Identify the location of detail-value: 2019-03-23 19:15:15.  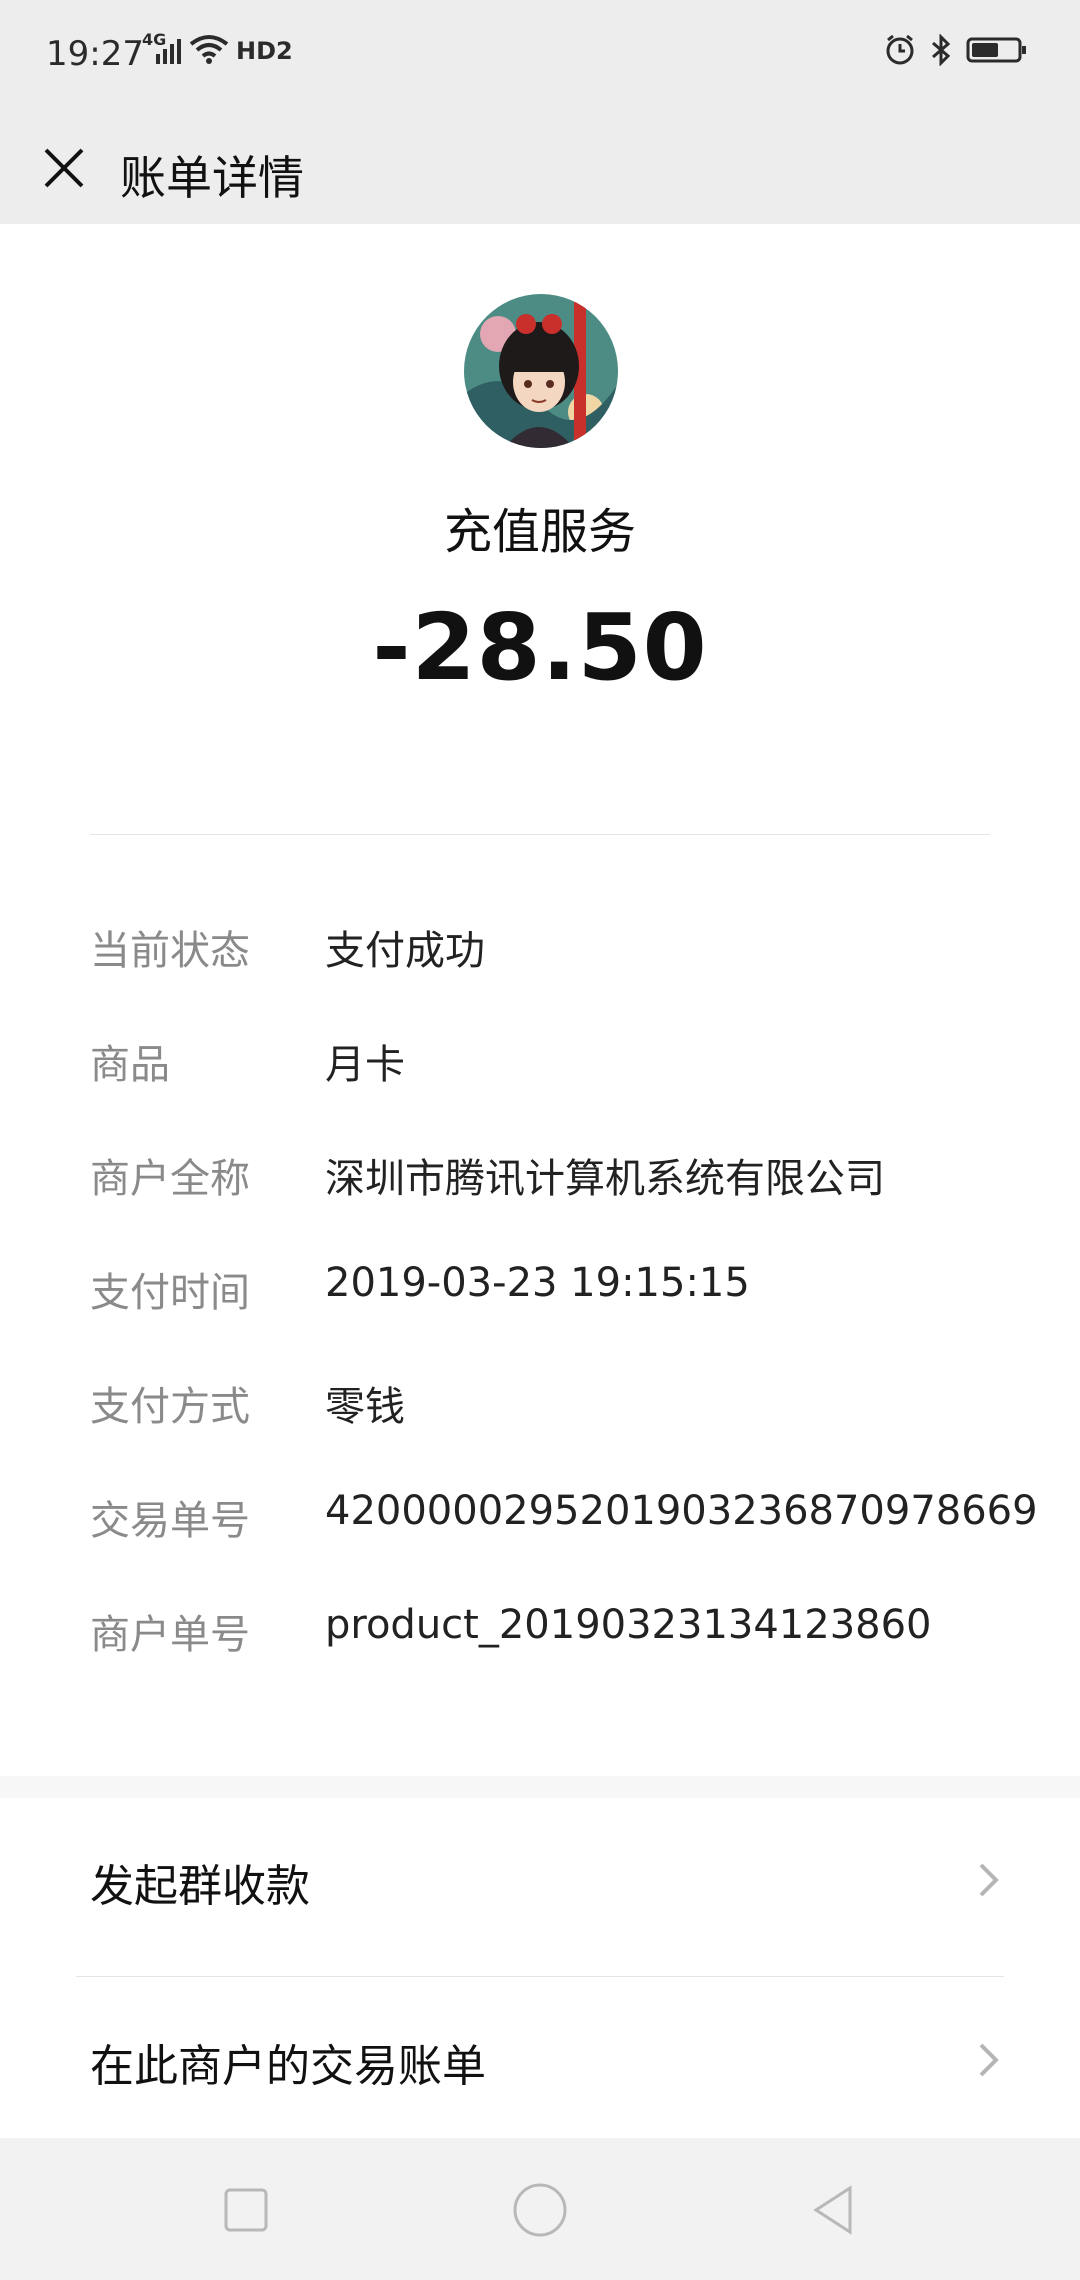
(537, 1283).